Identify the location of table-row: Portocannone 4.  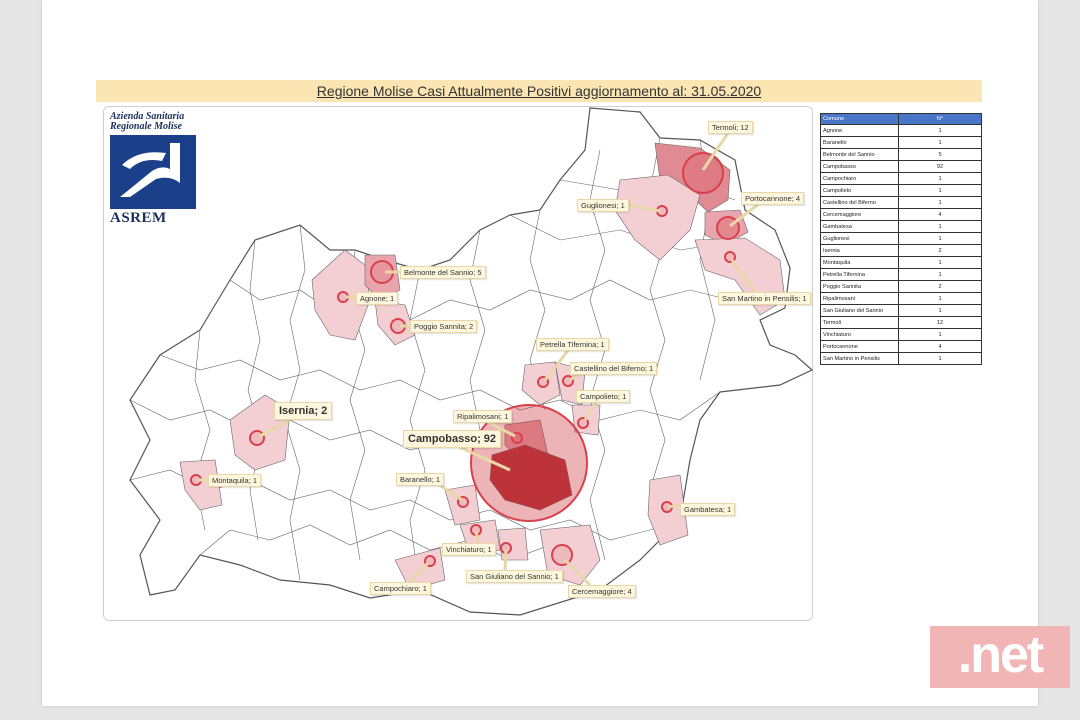
(901, 346).